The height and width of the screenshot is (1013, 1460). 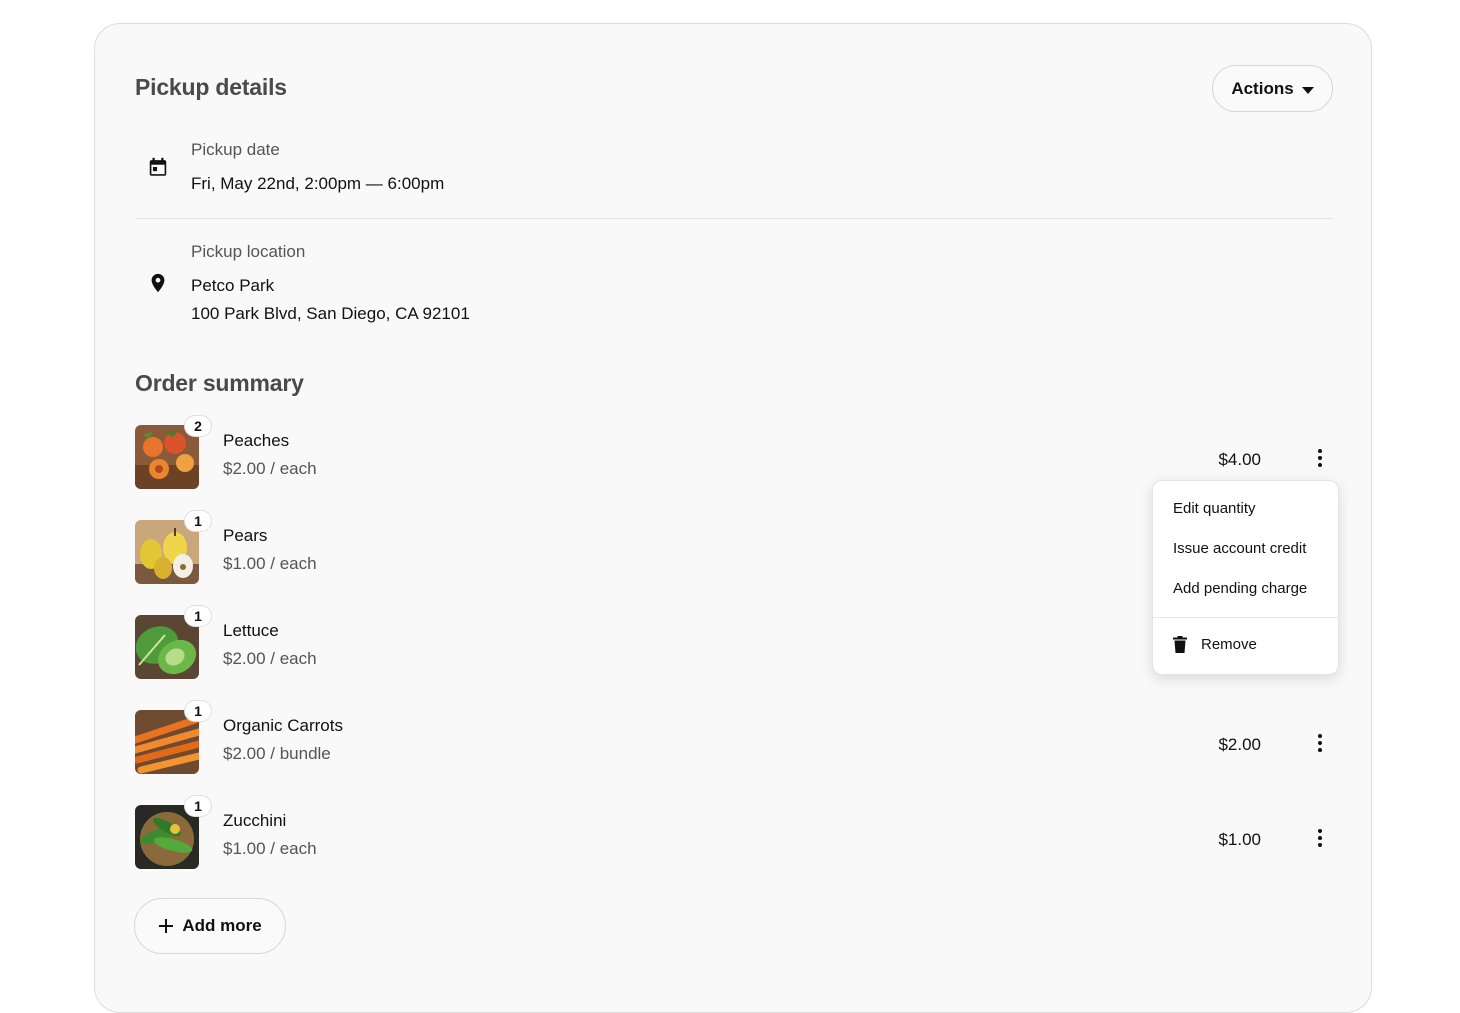 I want to click on menu-item-issue-account-credit: Issue account credit, so click(x=1239, y=548).